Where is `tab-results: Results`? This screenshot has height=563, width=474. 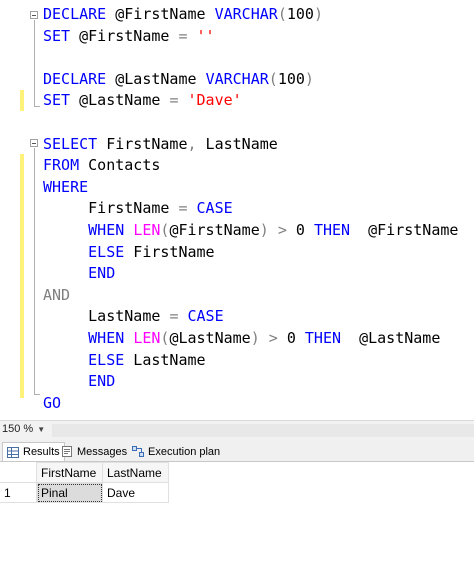
tab-results: Results is located at coordinates (33, 451).